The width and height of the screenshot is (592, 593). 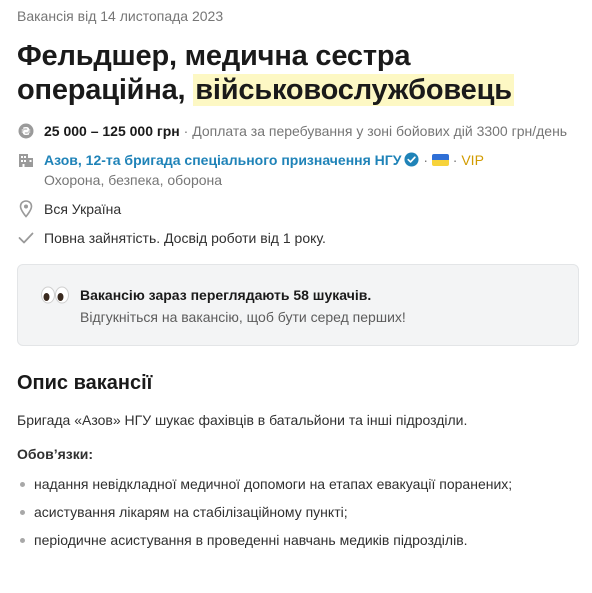 What do you see at coordinates (26, 160) in the screenshot?
I see `building-icon` at bounding box center [26, 160].